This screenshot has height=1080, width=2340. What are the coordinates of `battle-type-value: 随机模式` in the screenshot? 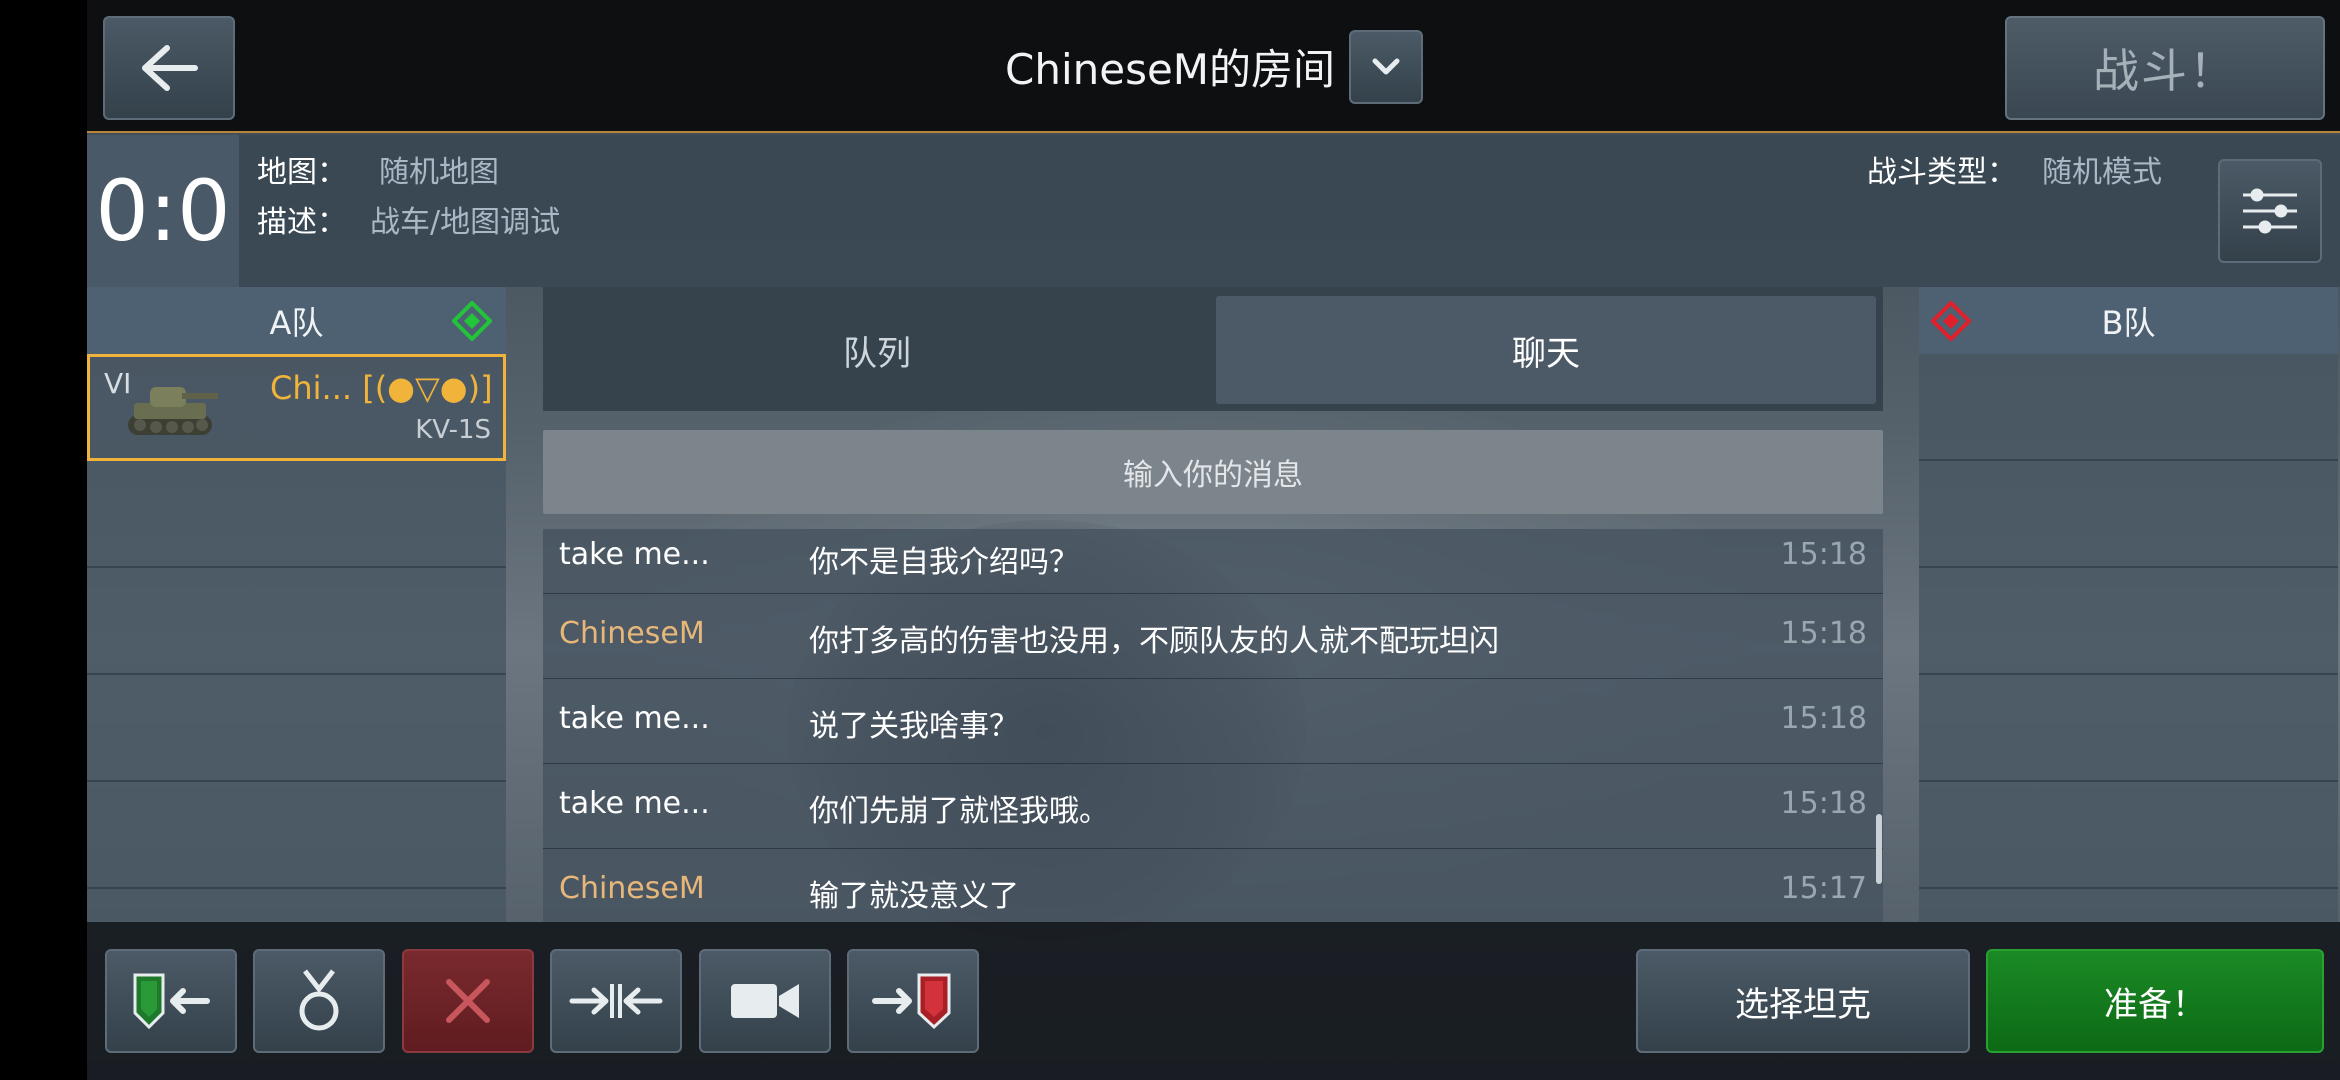 It's located at (2102, 172).